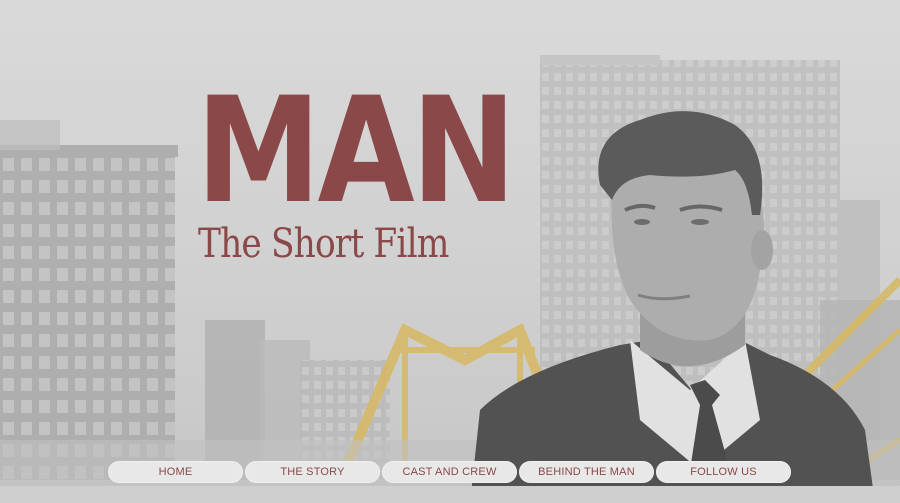  I want to click on nav-cast-and-crew: CAST AND CREW, so click(449, 472).